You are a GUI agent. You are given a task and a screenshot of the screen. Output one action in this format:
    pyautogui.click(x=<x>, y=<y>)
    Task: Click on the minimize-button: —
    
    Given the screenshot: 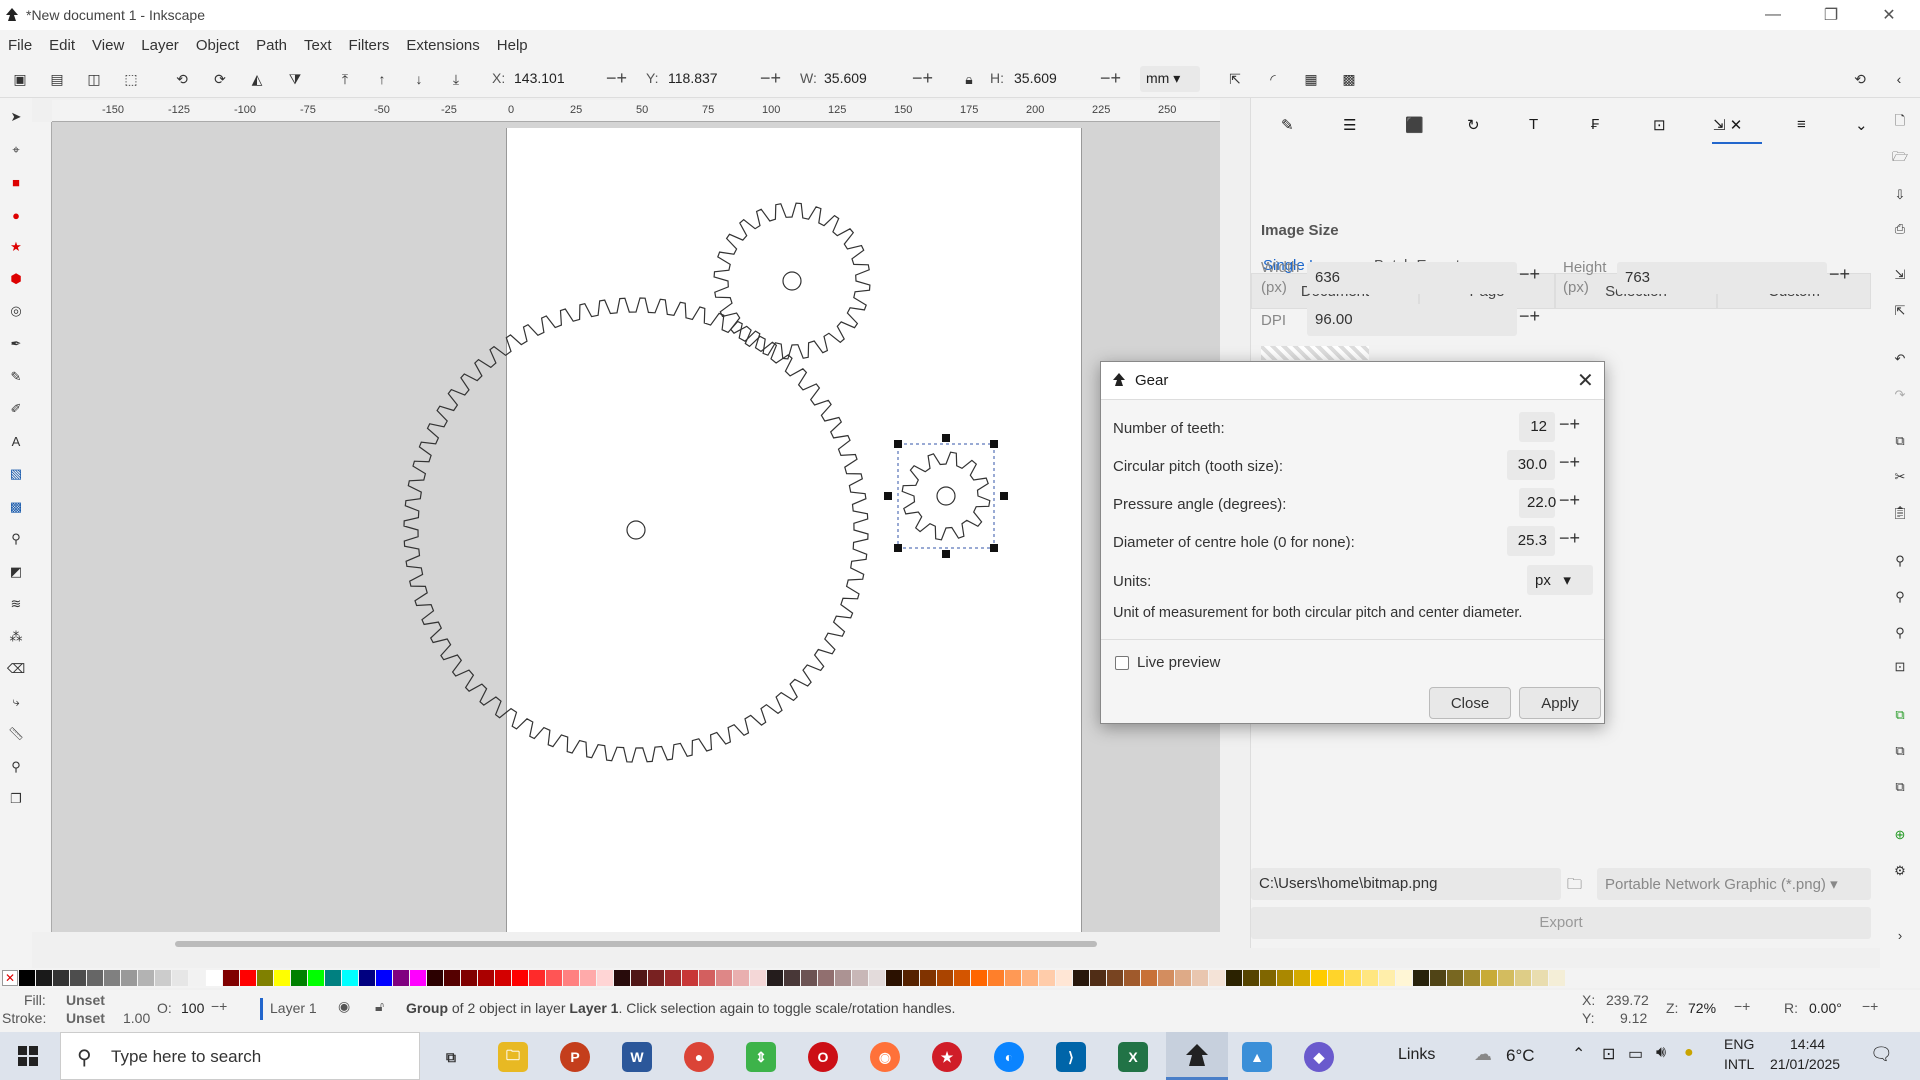 What is the action you would take?
    pyautogui.click(x=1773, y=15)
    